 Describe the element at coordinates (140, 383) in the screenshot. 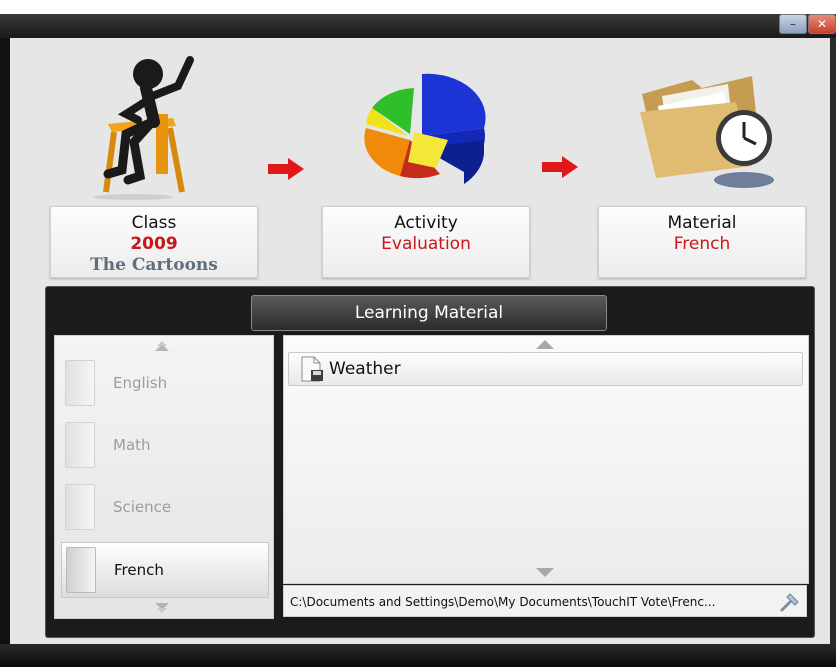

I see `subject-label: English` at that location.